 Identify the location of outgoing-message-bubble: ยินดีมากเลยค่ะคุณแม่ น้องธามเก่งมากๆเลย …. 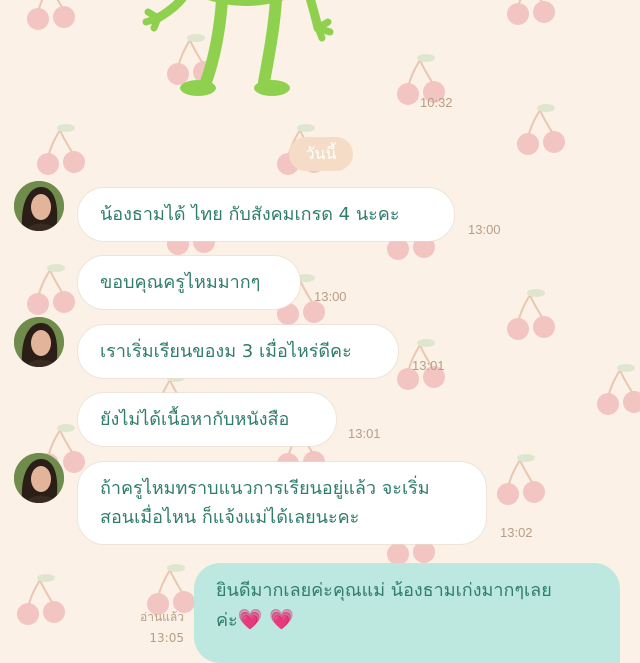
(407, 613).